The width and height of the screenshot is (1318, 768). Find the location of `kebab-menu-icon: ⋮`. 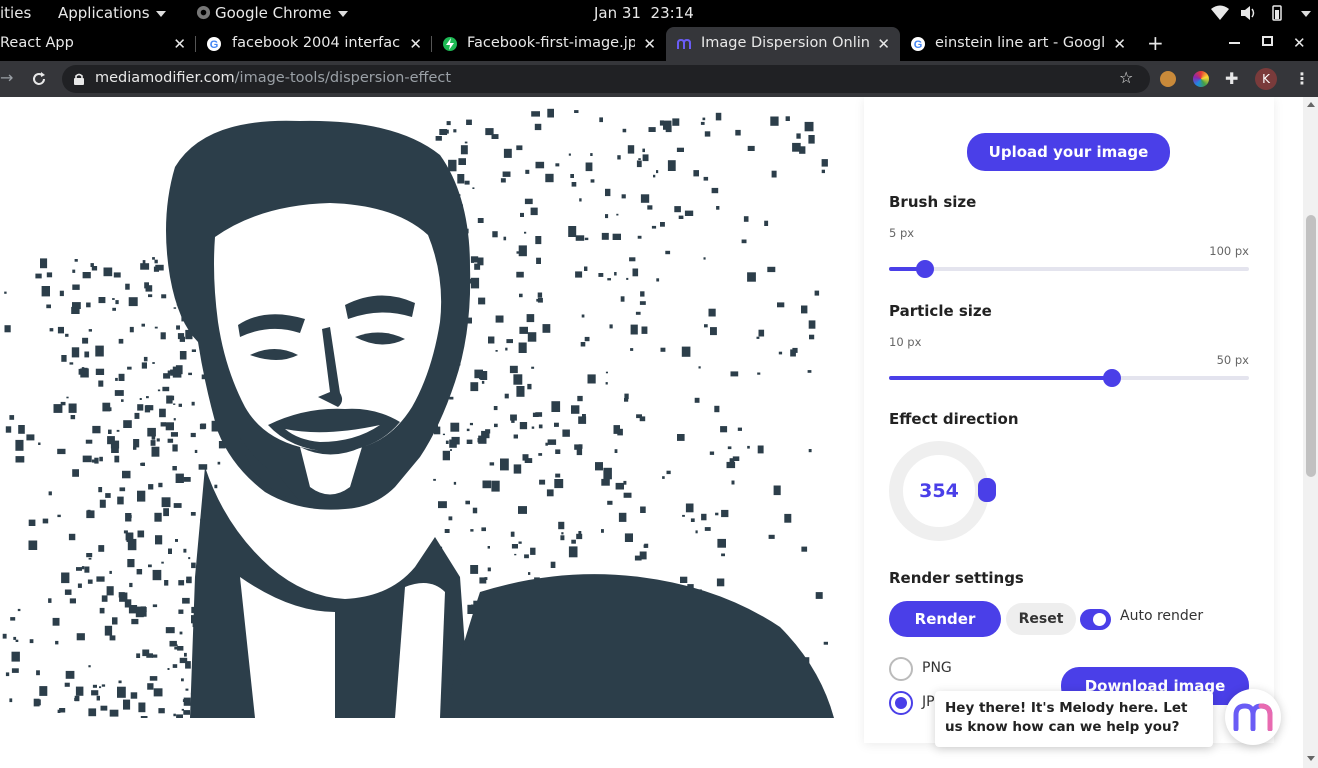

kebab-menu-icon: ⋮ is located at coordinates (1302, 78).